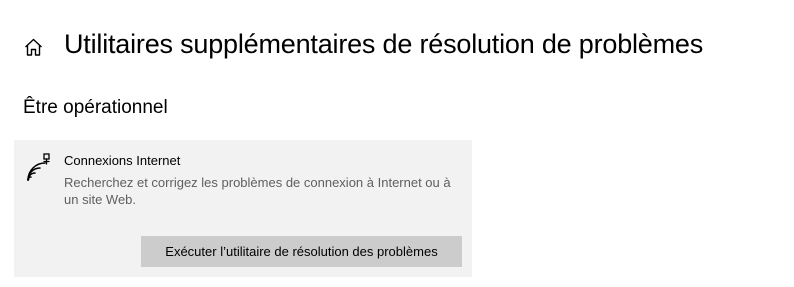  I want to click on troubleshooter-title: Connexions Internet, so click(122, 160).